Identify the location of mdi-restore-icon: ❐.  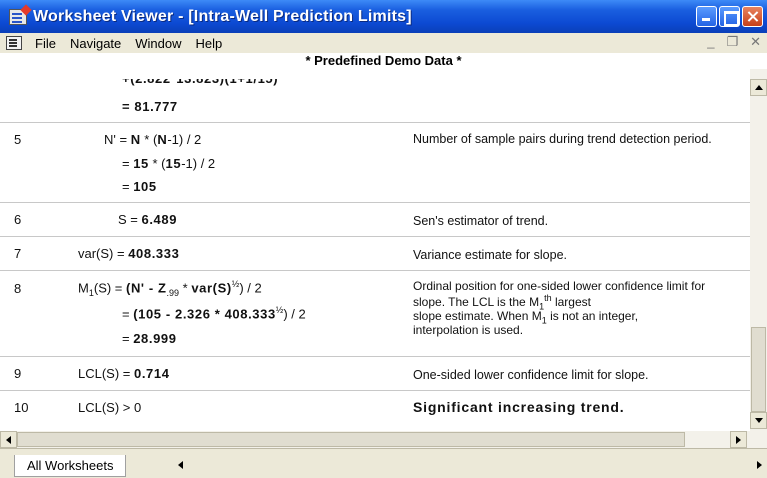
(732, 42).